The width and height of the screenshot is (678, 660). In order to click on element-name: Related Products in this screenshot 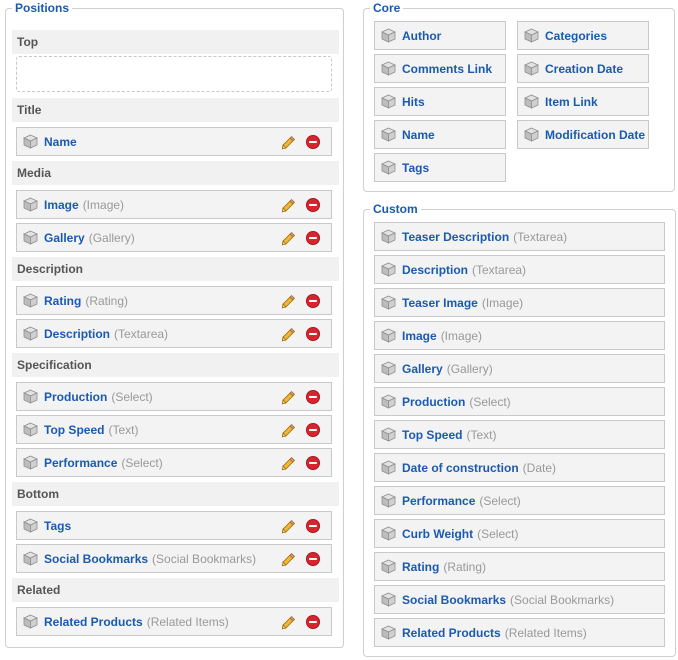, I will do `click(93, 621)`.